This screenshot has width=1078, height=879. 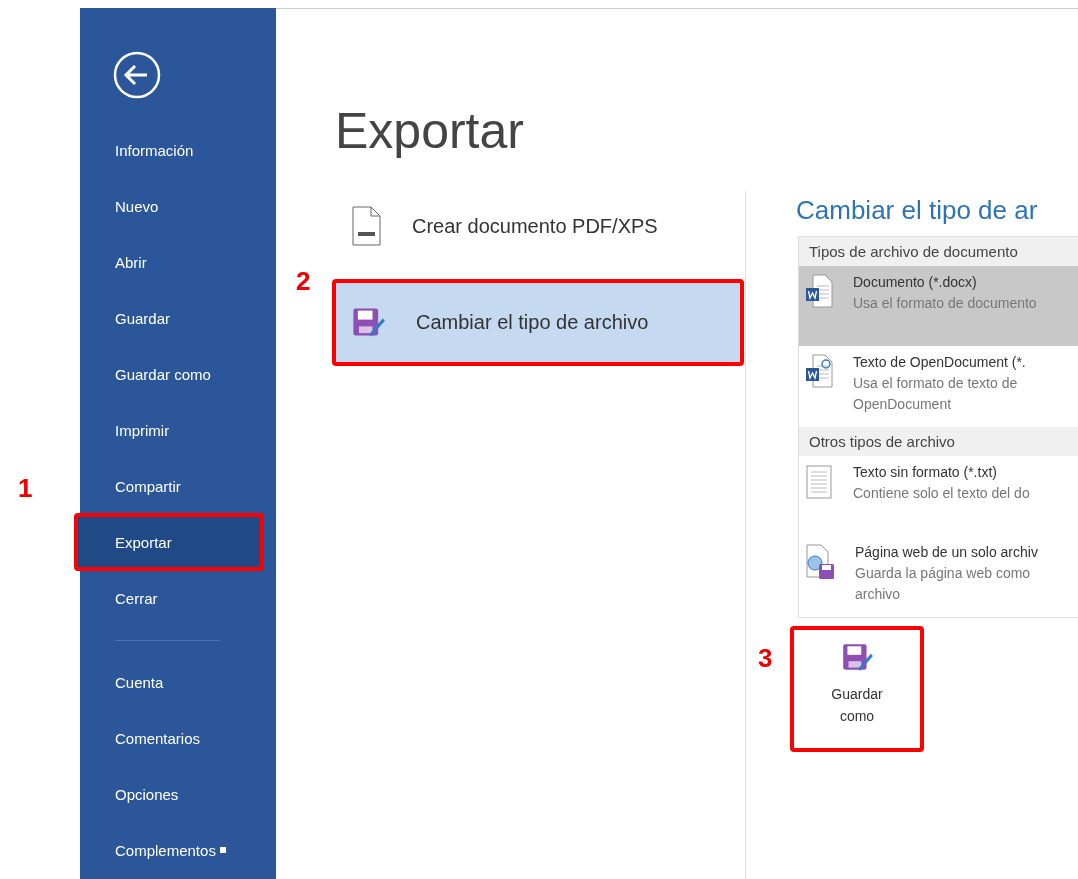 I want to click on file-type-description: Contiene solo el texto del do, so click(x=941, y=493).